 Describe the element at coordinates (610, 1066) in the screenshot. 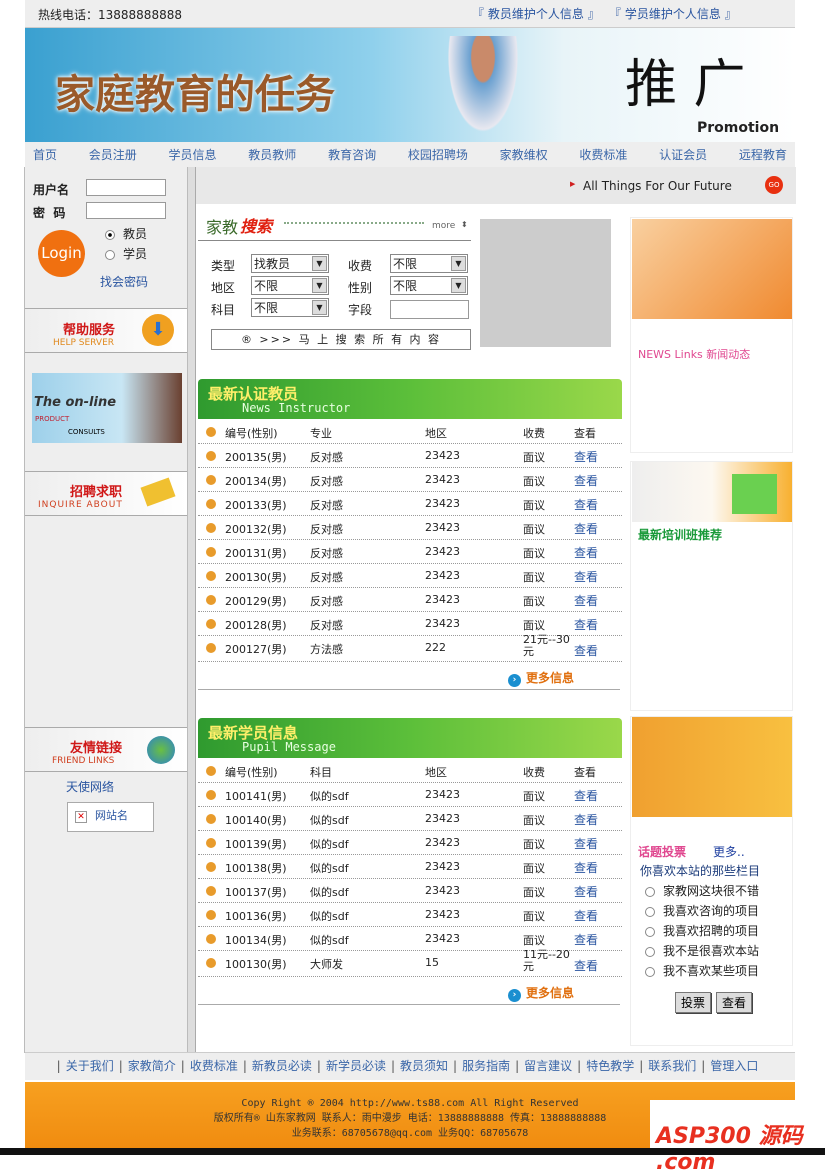

I see `footer-link: 特色教学` at that location.